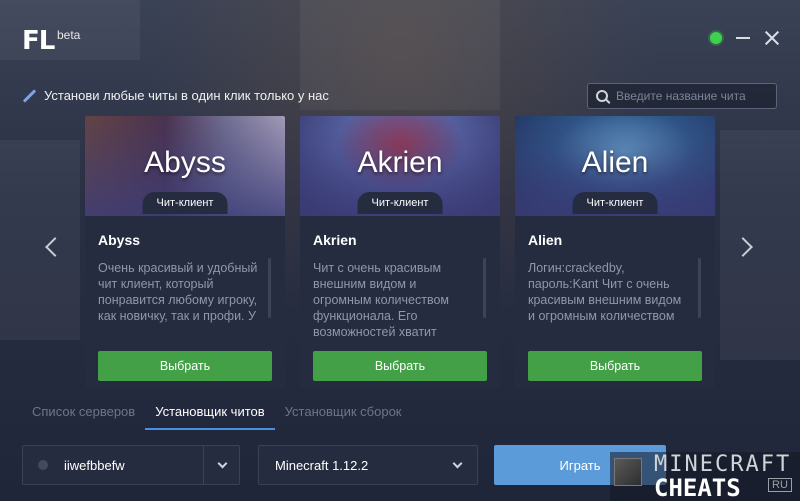  Describe the element at coordinates (29, 96) in the screenshot. I see `pen-icon` at that location.